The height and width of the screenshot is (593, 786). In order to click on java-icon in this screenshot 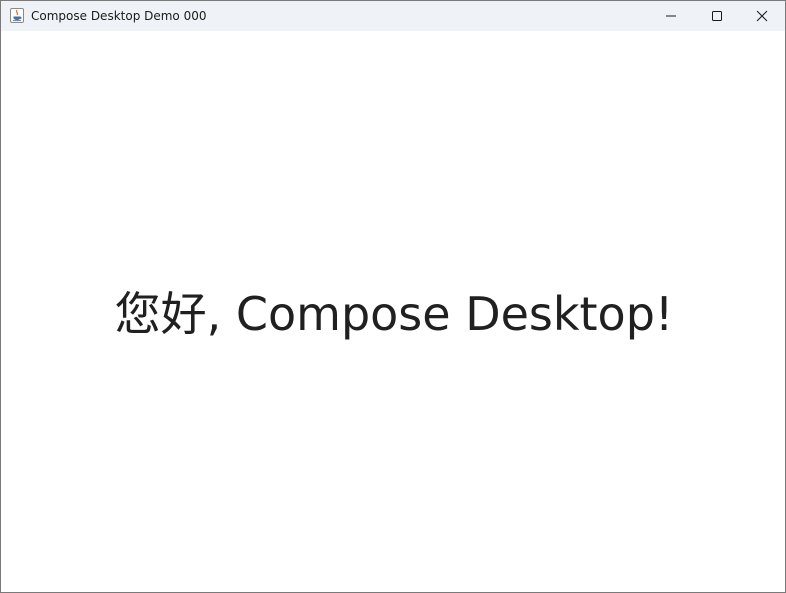, I will do `click(17, 15)`.